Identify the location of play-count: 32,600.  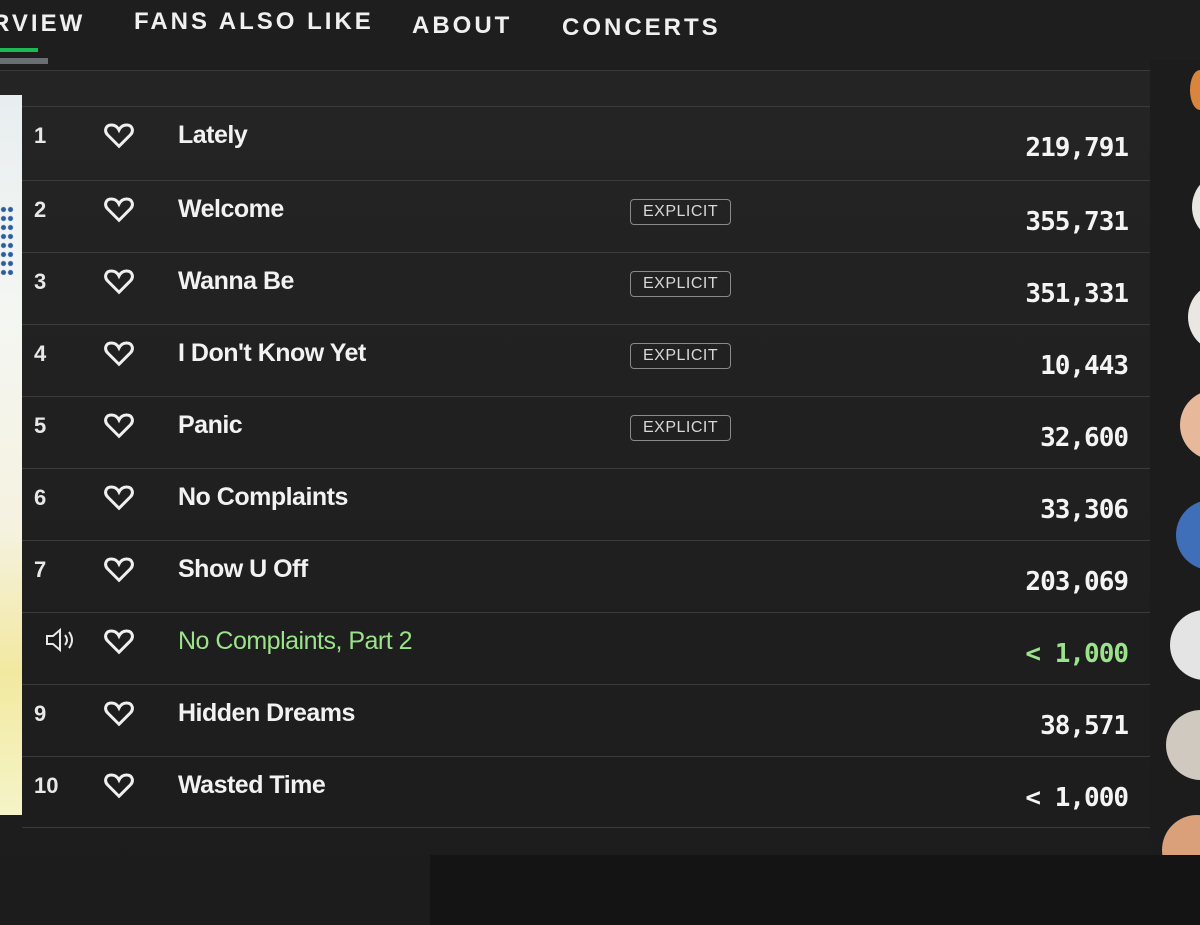
(1084, 438).